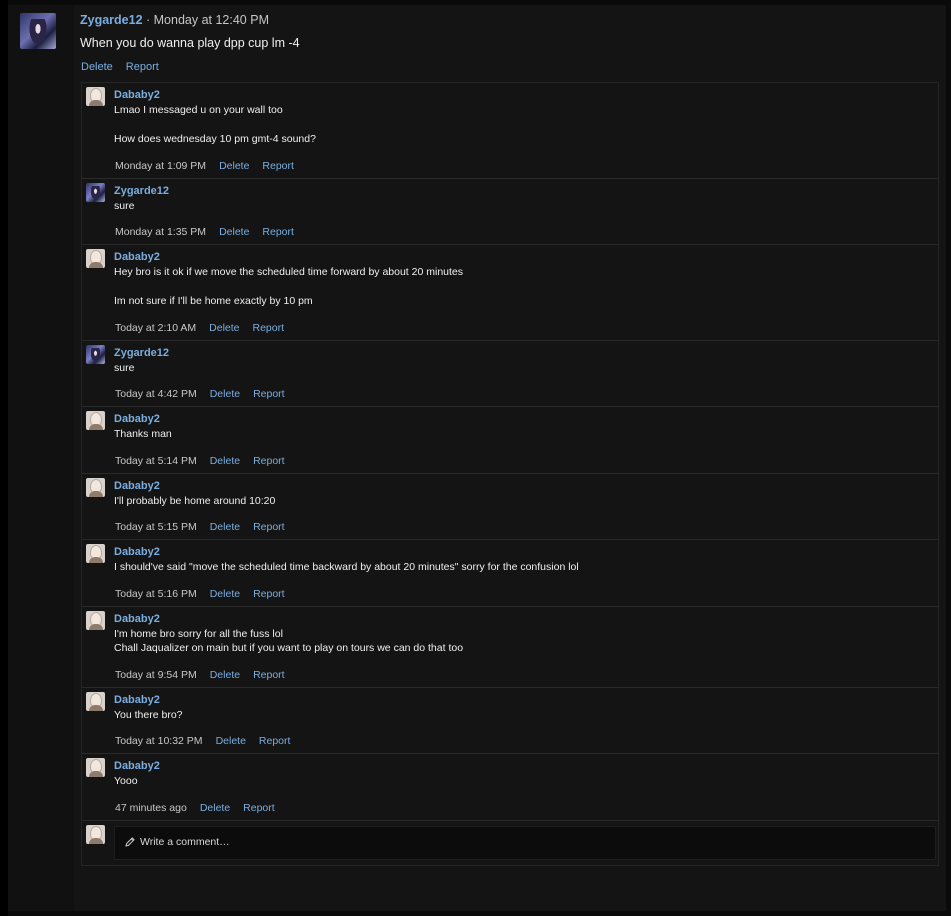  What do you see at coordinates (143, 434) in the screenshot?
I see `comment-text-line: Thanks man` at bounding box center [143, 434].